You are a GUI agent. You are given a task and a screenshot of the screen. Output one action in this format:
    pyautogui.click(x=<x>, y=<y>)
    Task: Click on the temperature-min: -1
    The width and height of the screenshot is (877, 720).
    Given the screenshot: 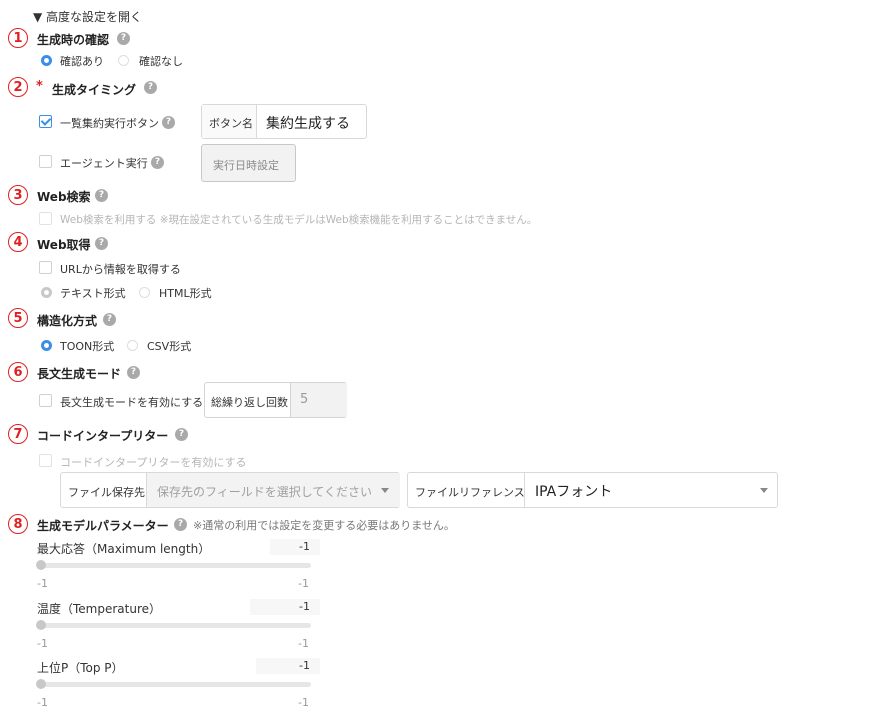 What is the action you would take?
    pyautogui.click(x=42, y=643)
    